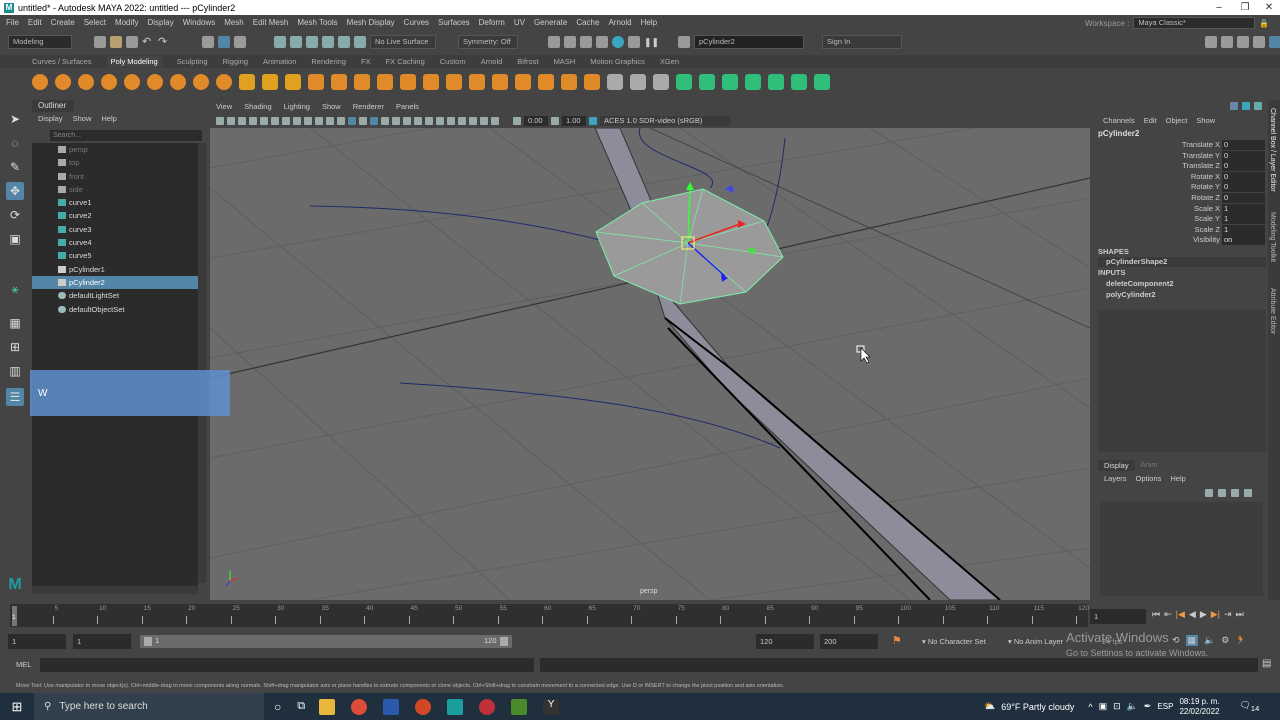 This screenshot has width=1280, height=720. What do you see at coordinates (192, 61) in the screenshot?
I see `shelf-tab-sculpting: Sculpting` at bounding box center [192, 61].